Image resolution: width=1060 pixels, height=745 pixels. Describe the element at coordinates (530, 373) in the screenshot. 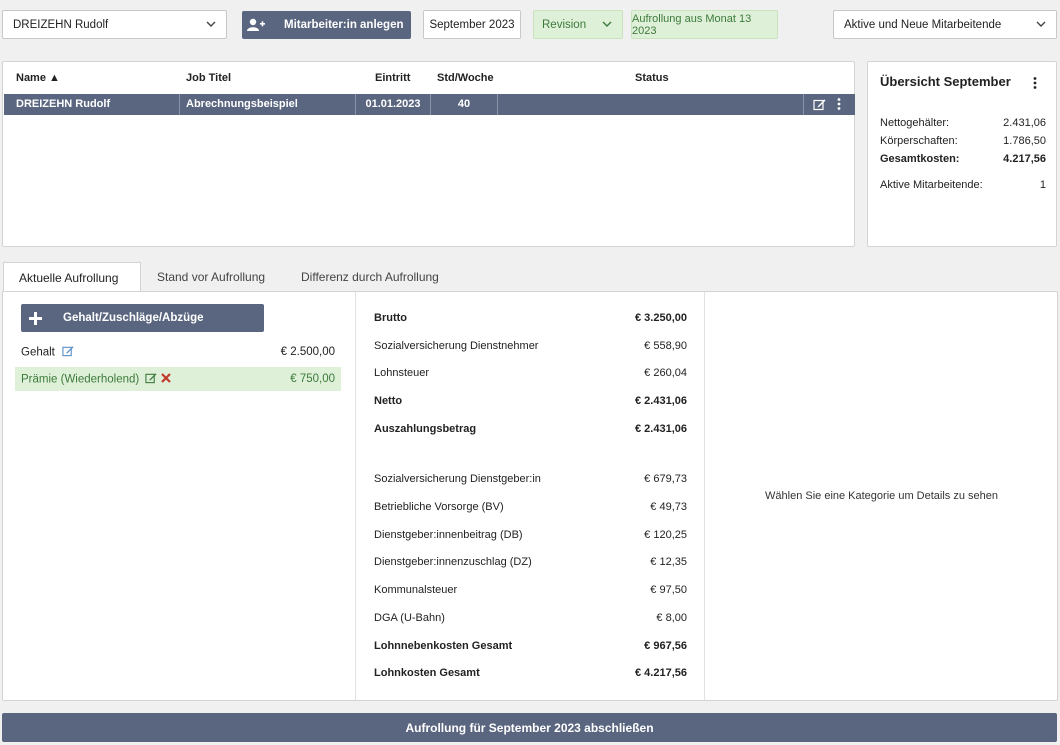

I see `calc-row-lohnsteuer: Lohnsteuer € 260,04` at that location.